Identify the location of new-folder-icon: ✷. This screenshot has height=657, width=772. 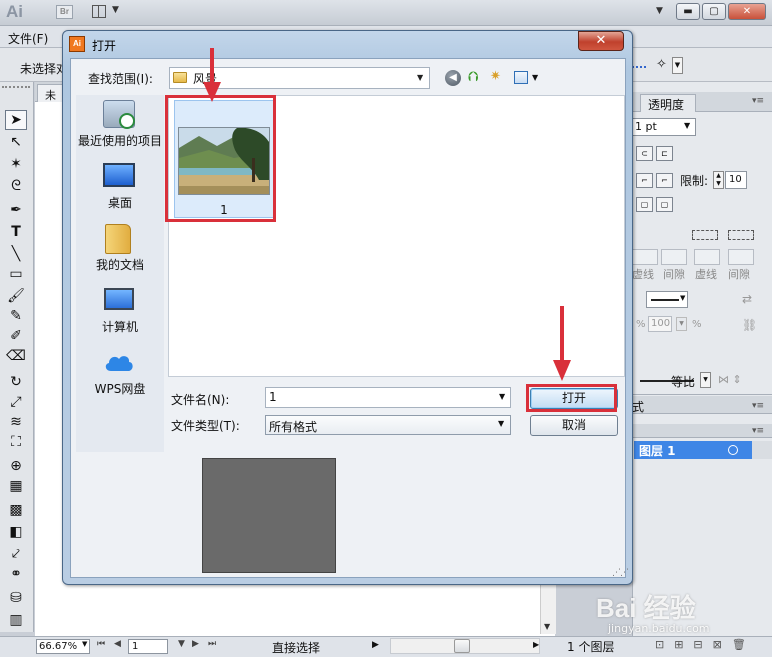
(495, 76).